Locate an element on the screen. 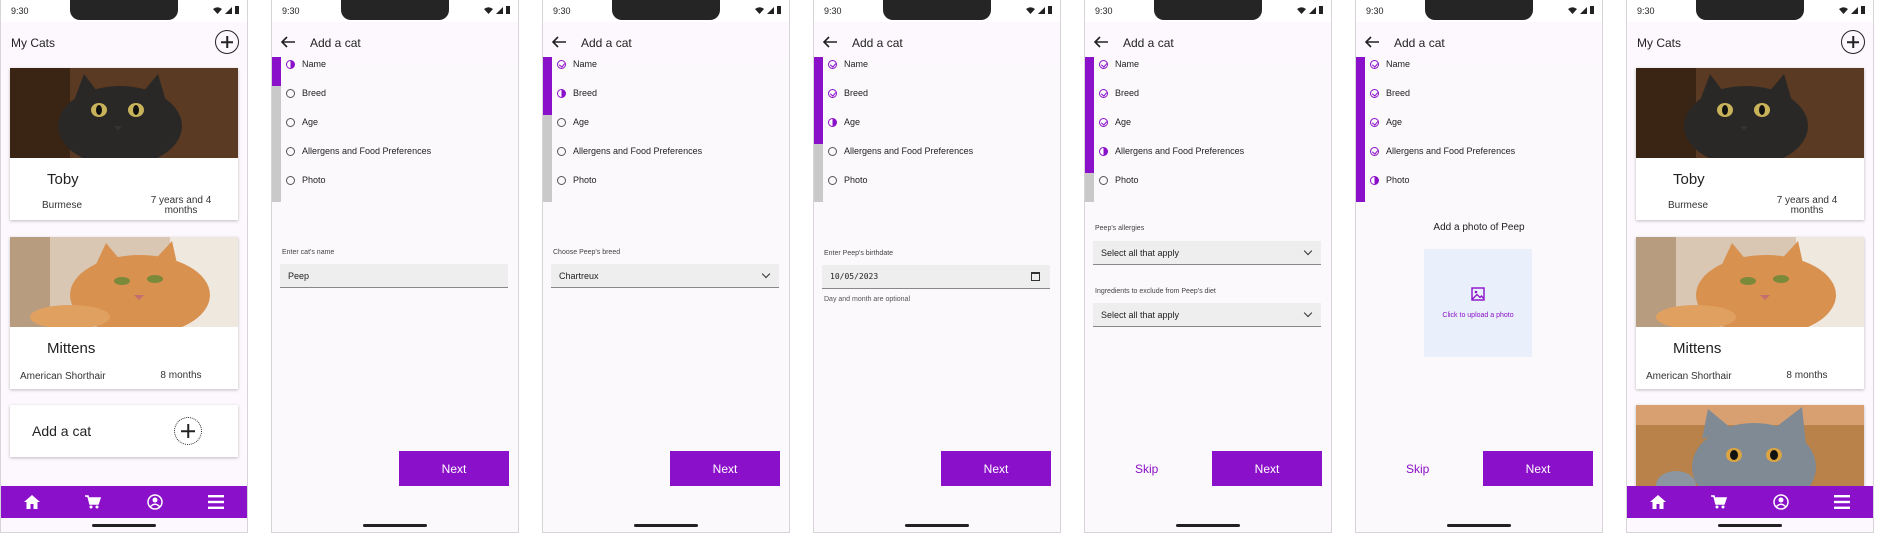 The width and height of the screenshot is (1896, 535). page-title: My Cats is located at coordinates (33, 43).